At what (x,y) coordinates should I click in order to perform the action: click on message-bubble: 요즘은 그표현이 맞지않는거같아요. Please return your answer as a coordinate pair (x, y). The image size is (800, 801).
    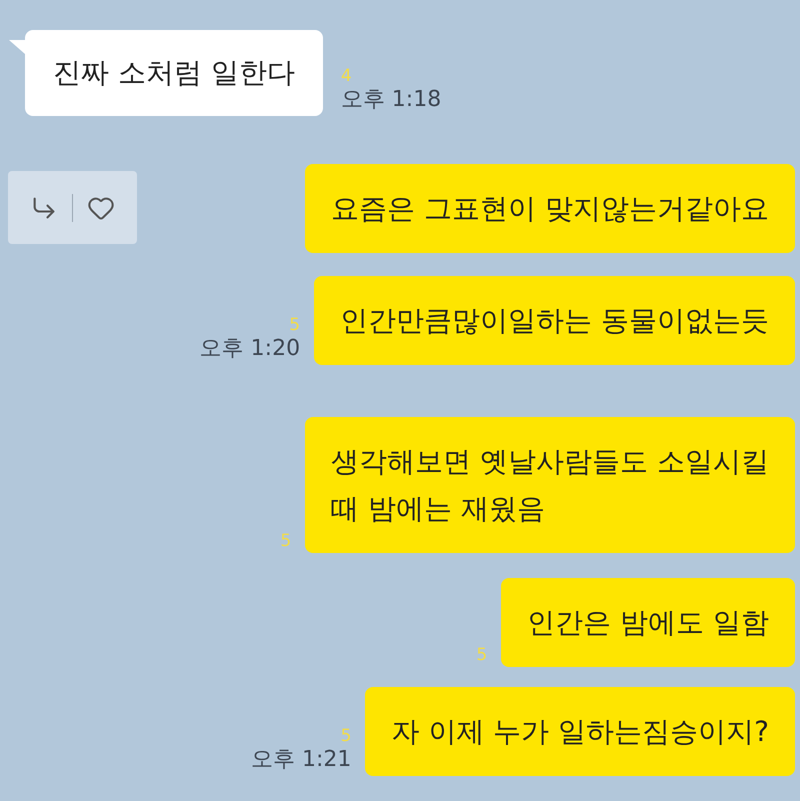
    Looking at the image, I should click on (550, 208).